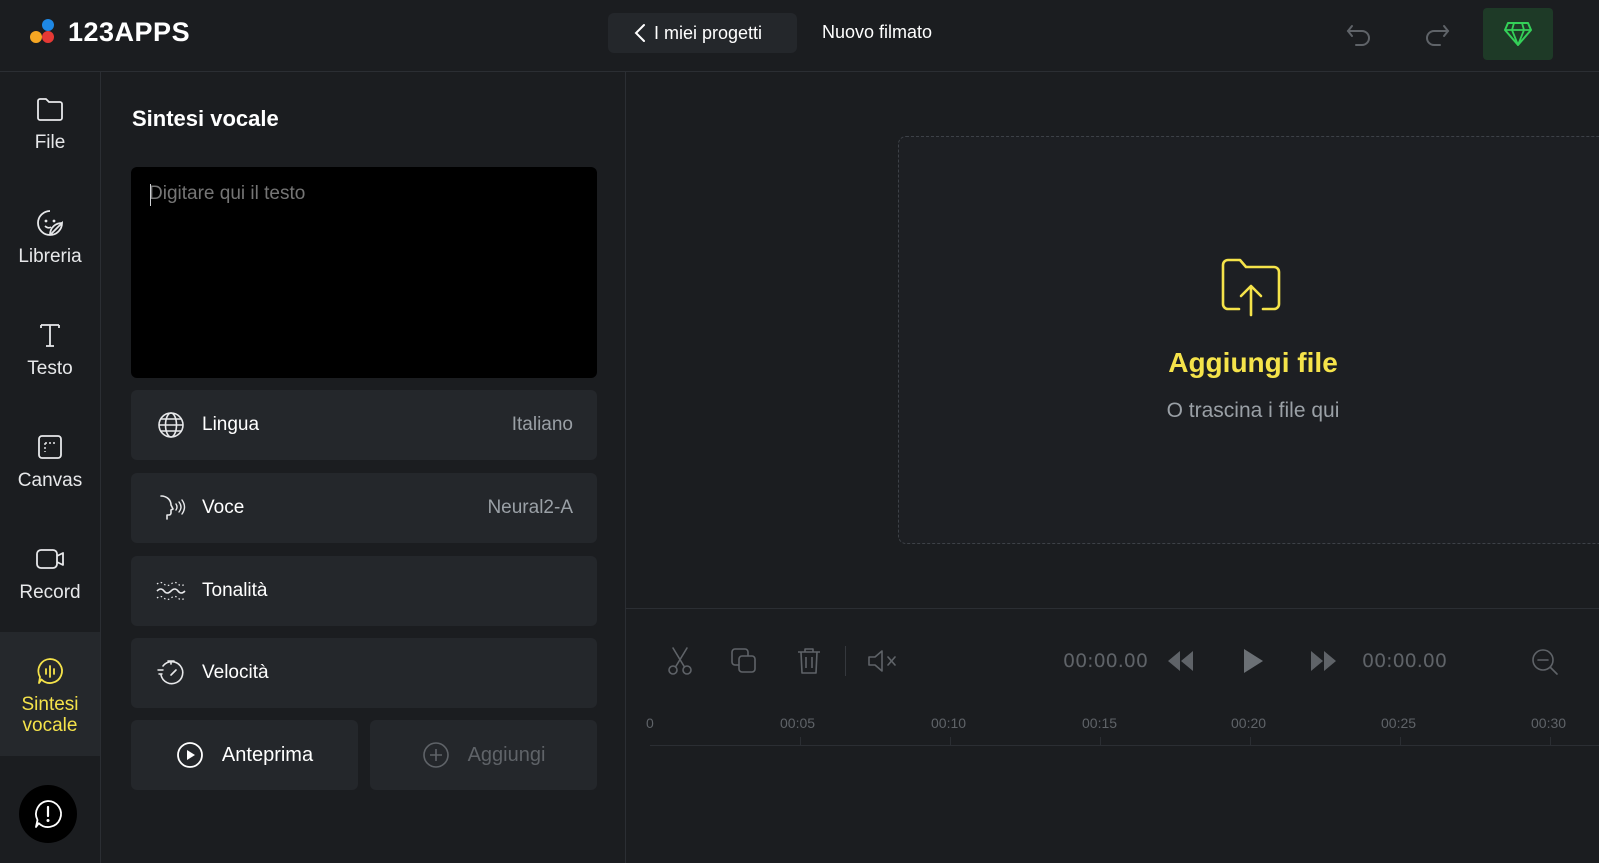  Describe the element at coordinates (882, 661) in the screenshot. I see `mute-icon` at that location.